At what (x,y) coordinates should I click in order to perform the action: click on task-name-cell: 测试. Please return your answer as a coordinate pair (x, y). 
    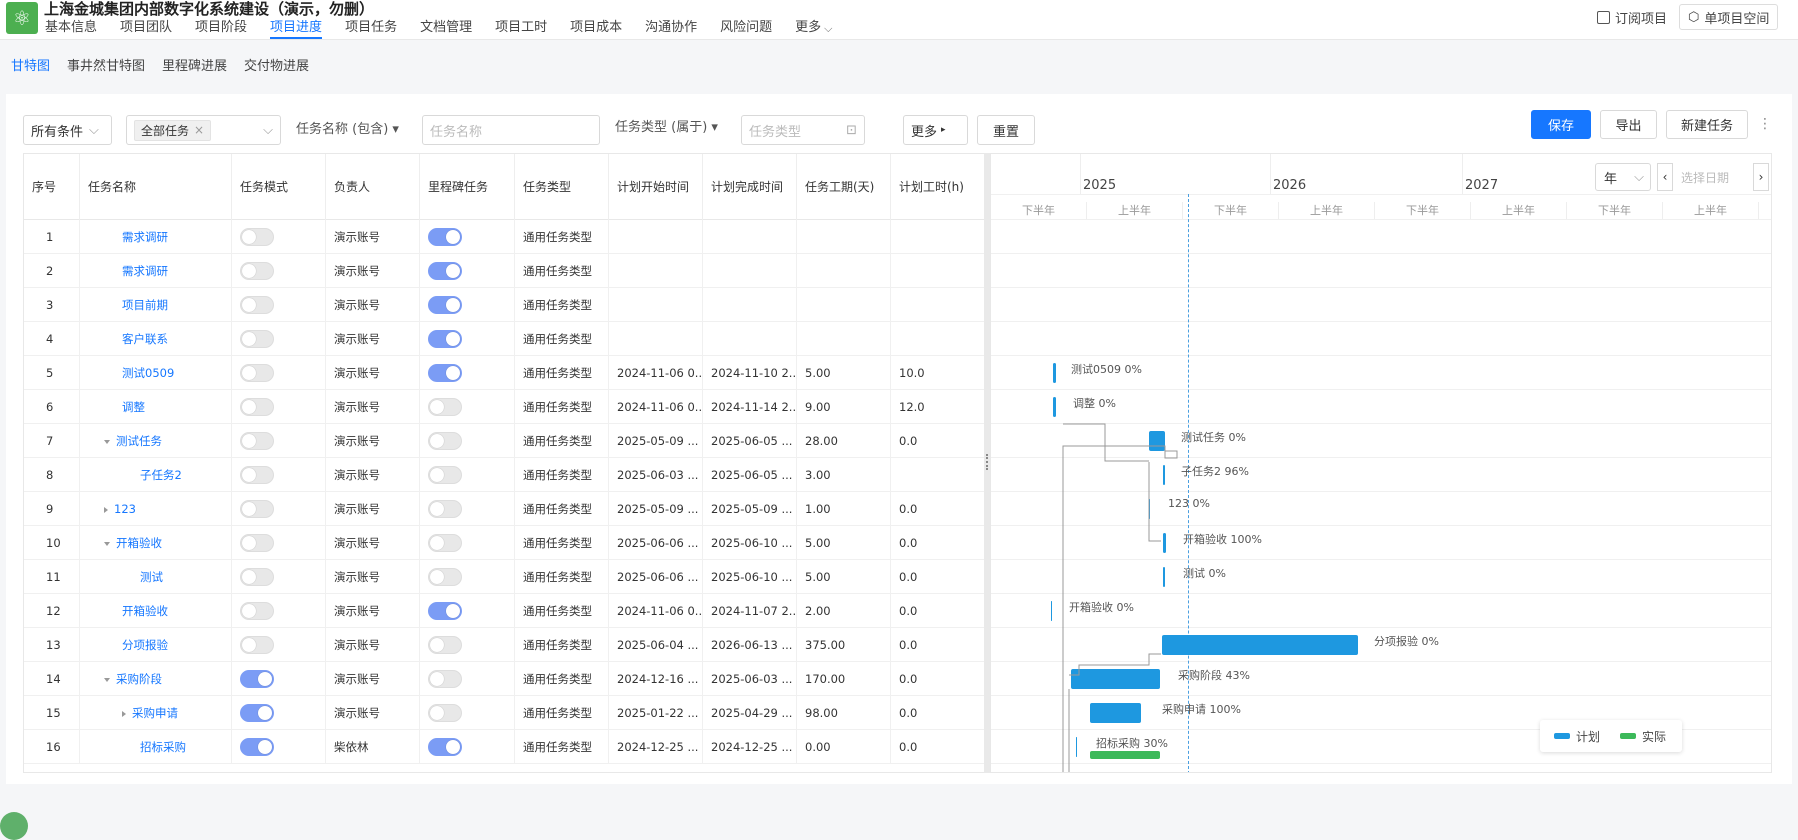
    Looking at the image, I should click on (156, 577).